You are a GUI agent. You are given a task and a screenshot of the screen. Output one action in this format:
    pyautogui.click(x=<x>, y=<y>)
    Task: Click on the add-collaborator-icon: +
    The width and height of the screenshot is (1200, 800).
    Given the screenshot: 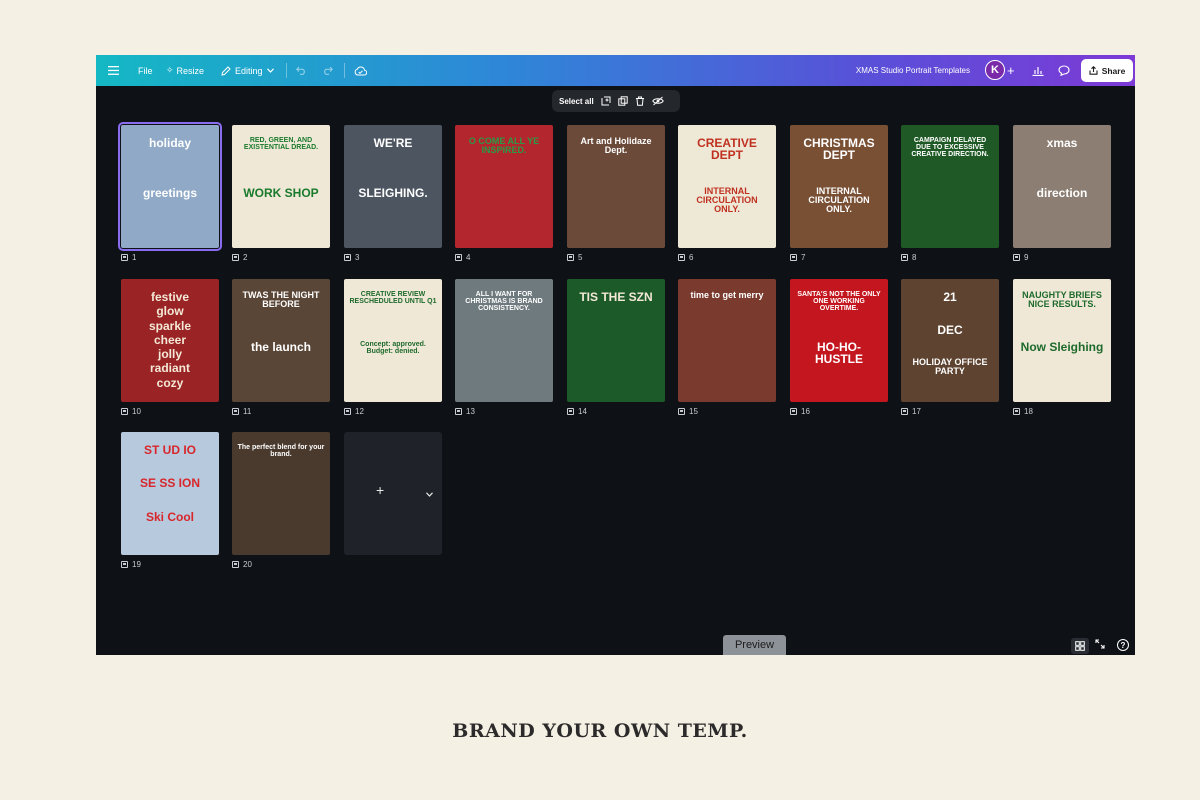 What is the action you would take?
    pyautogui.click(x=1011, y=70)
    